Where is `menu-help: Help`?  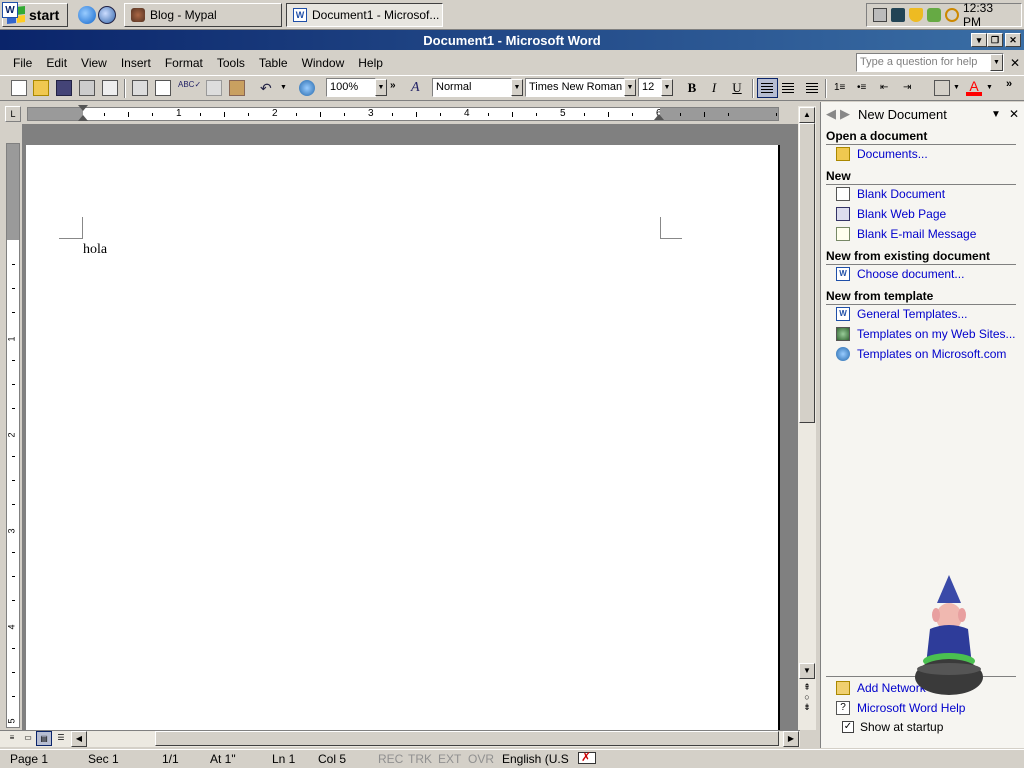 menu-help: Help is located at coordinates (370, 63).